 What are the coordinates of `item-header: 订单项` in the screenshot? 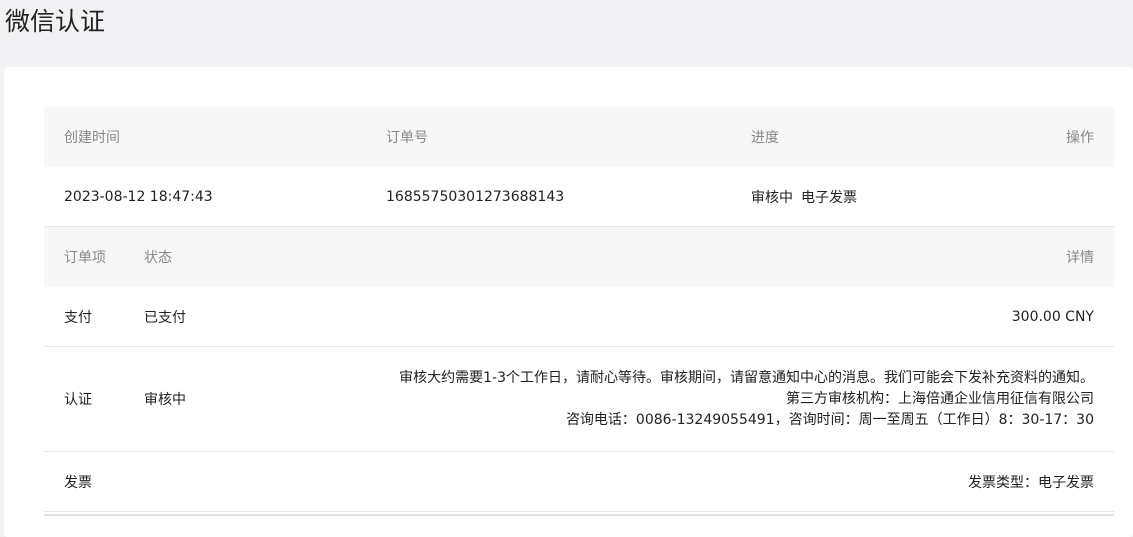 It's located at (85, 258).